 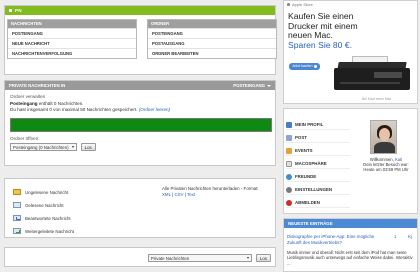 What do you see at coordinates (72, 33) in the screenshot?
I see `nav-posteingang: POSTEINGANG` at bounding box center [72, 33].